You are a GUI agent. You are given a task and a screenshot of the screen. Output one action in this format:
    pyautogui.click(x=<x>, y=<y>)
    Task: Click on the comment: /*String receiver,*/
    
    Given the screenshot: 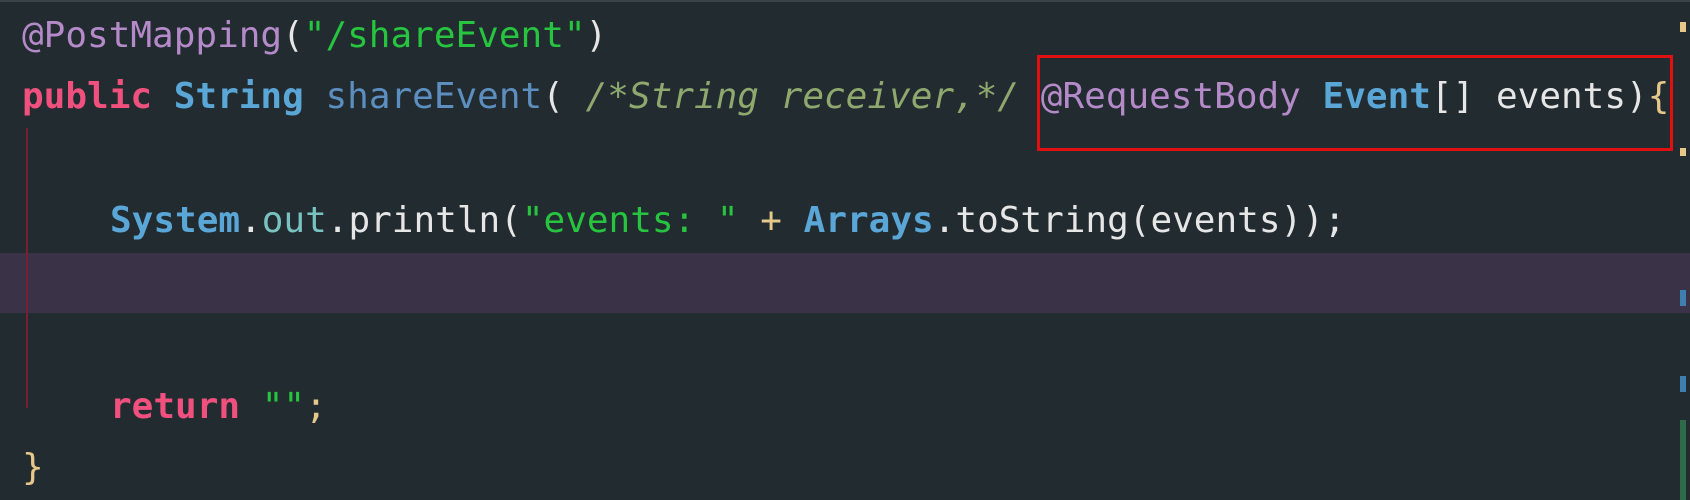 What is the action you would take?
    pyautogui.click(x=802, y=96)
    